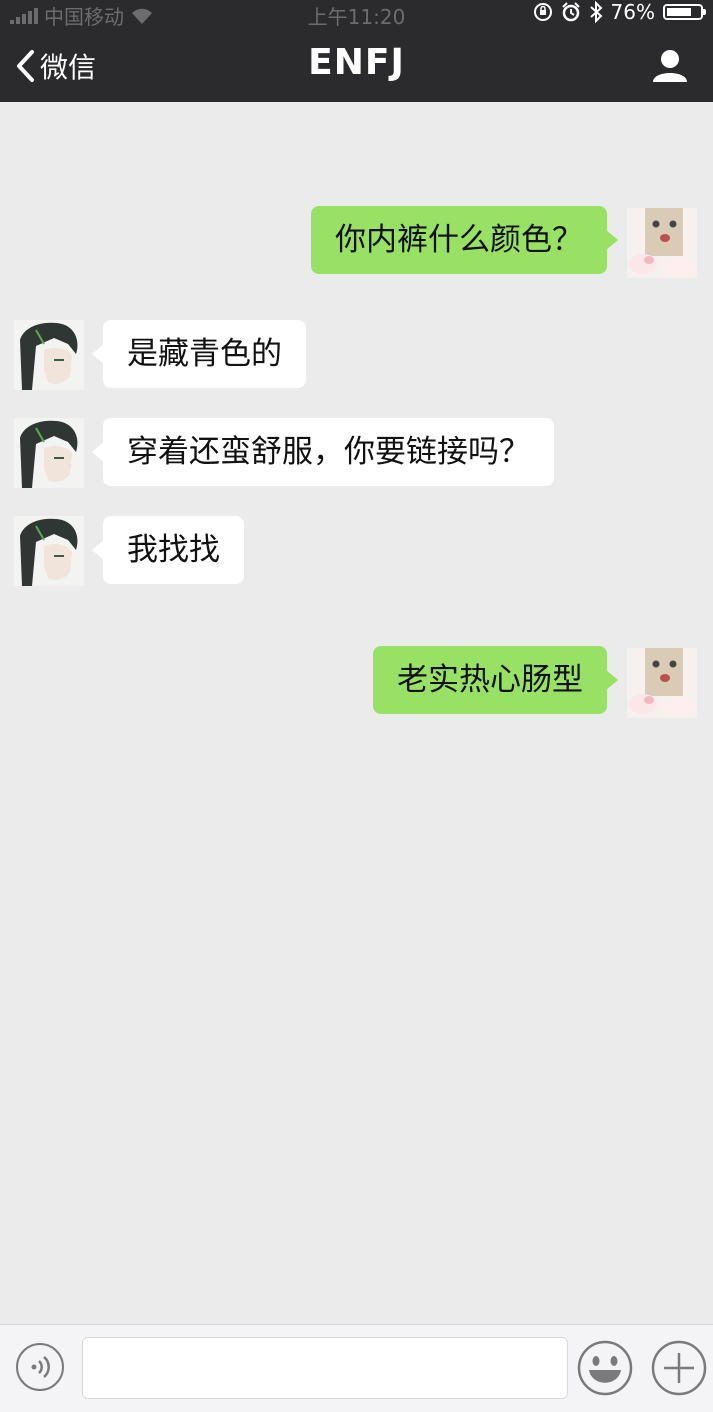  I want to click on voice-icon, so click(40, 1367).